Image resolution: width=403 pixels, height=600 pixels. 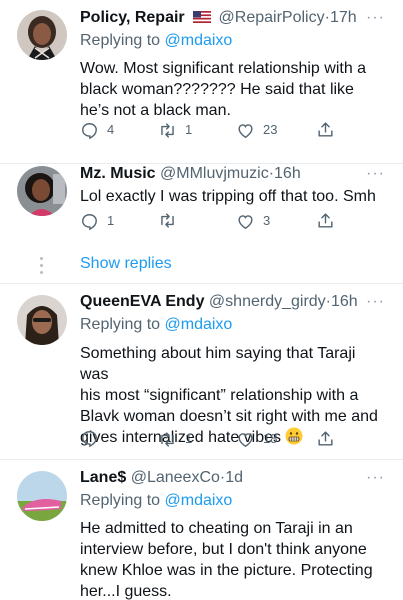 What do you see at coordinates (202, 19) in the screenshot?
I see `us-flag-icon` at bounding box center [202, 19].